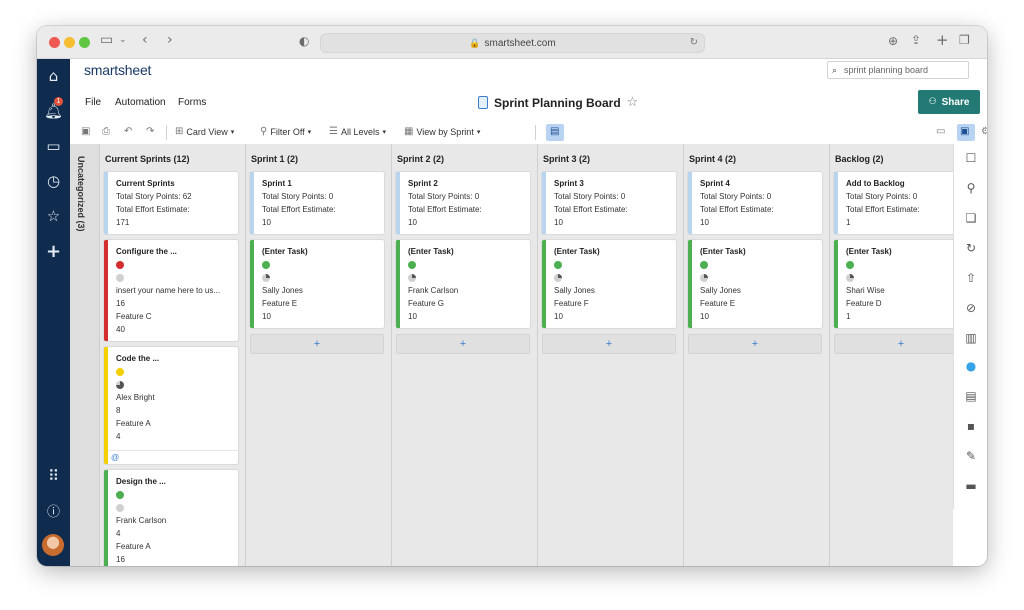  What do you see at coordinates (204, 131) in the screenshot?
I see `card-view-dropdown: ⊞ Card View ▾` at bounding box center [204, 131].